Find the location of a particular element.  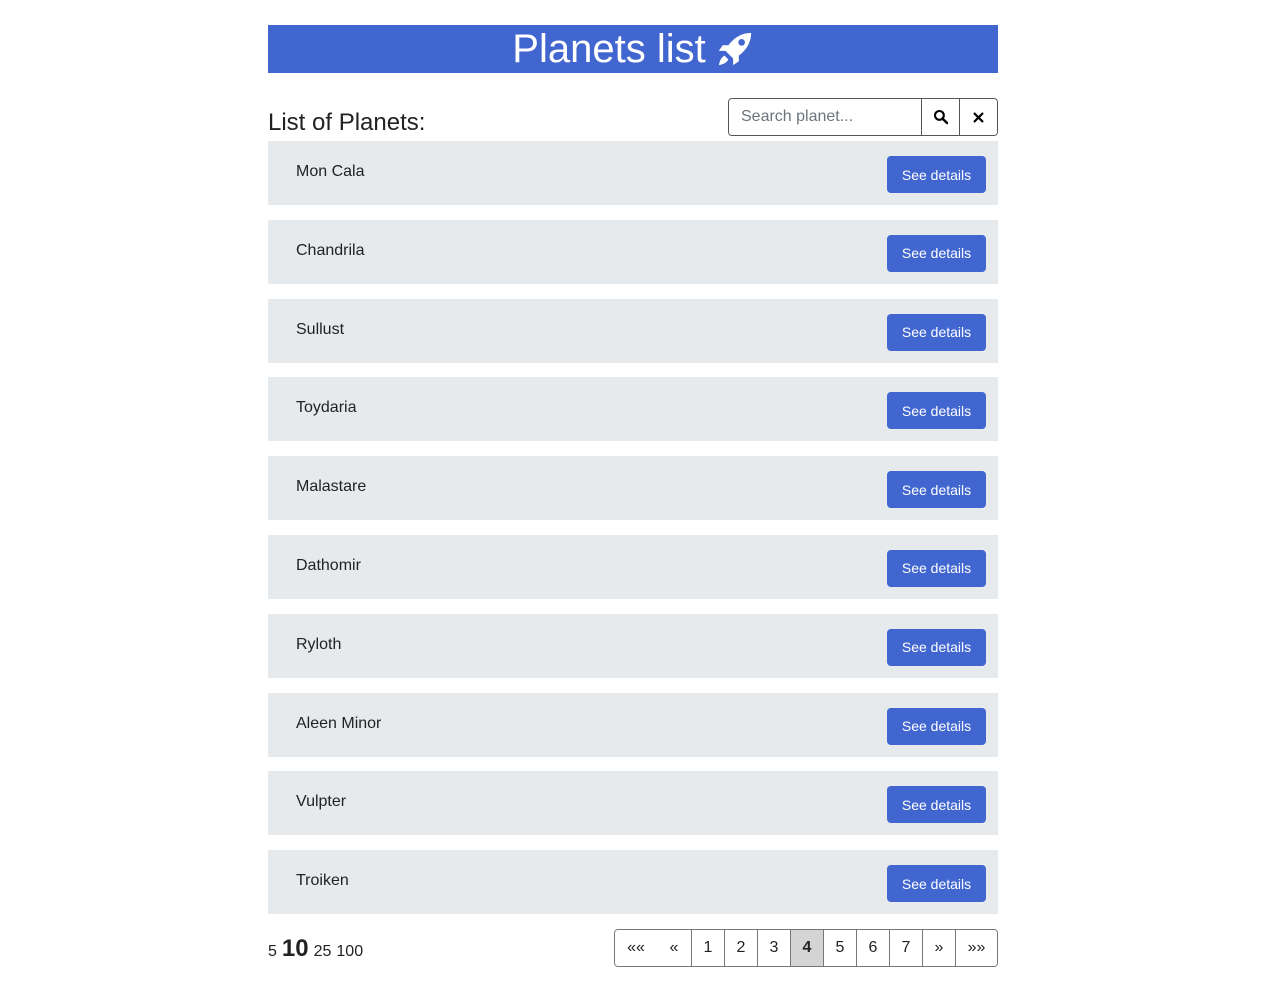

page-button-7: 7 is located at coordinates (905, 948).